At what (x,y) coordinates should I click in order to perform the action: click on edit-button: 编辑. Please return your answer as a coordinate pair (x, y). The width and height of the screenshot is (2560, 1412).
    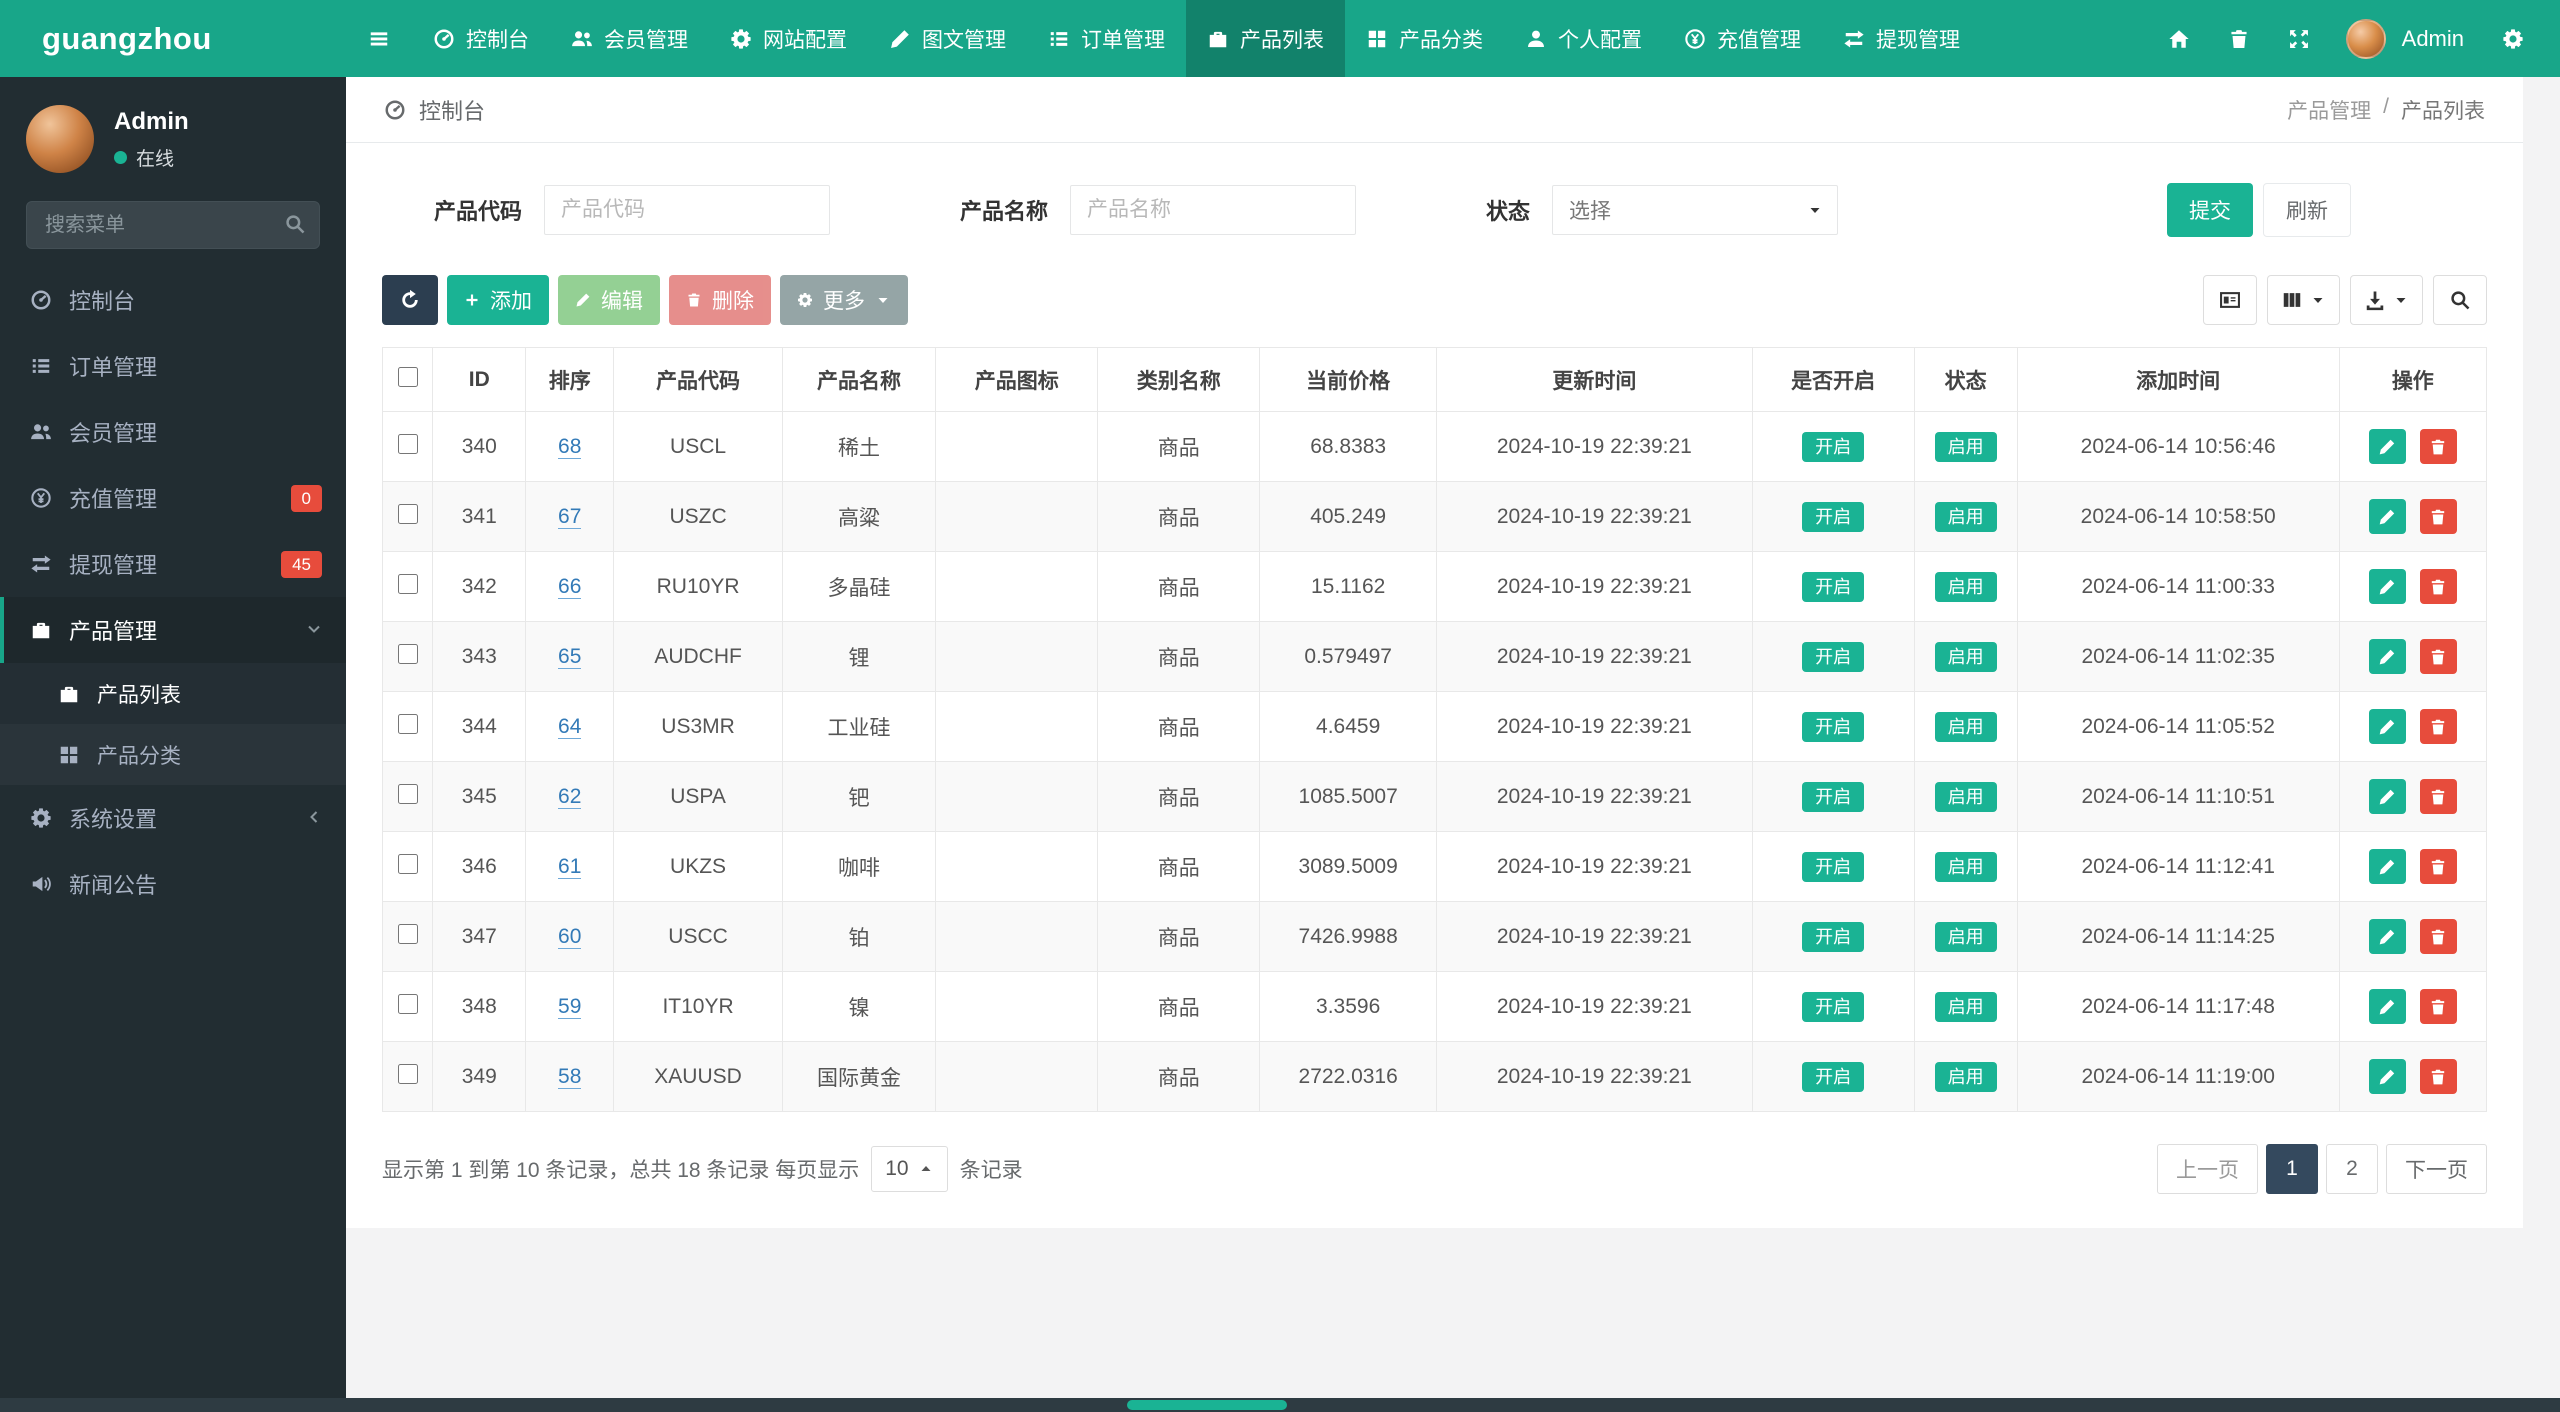
    Looking at the image, I should click on (609, 300).